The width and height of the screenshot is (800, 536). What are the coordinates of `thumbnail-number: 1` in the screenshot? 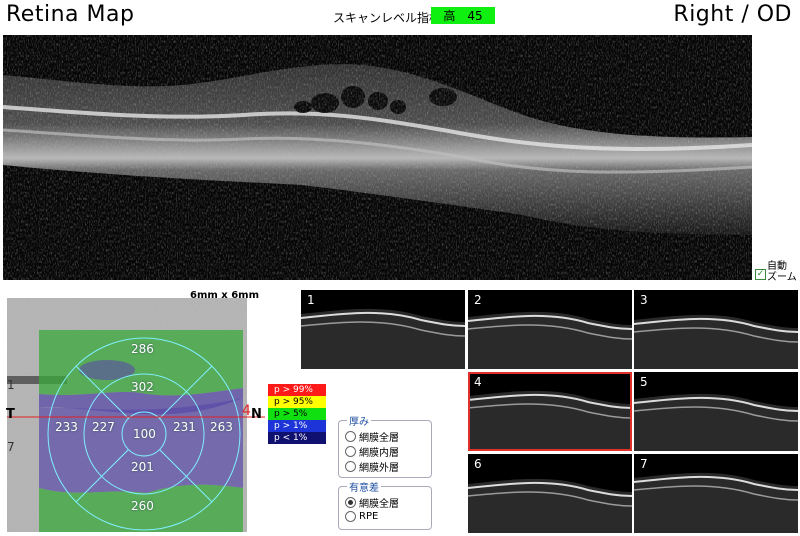 It's located at (311, 300).